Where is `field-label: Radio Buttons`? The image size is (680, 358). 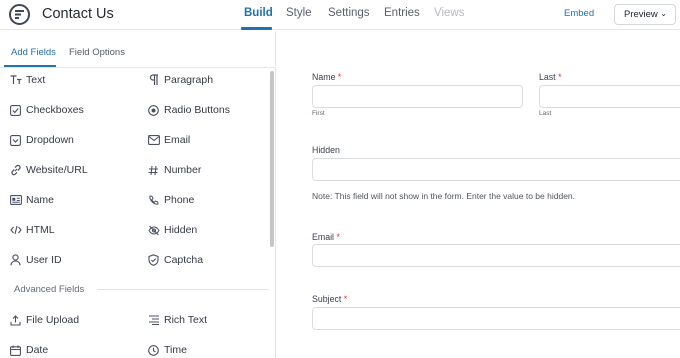
field-label: Radio Buttons is located at coordinates (197, 110).